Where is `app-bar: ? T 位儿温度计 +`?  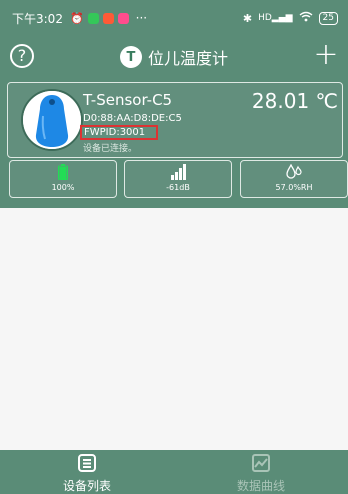 app-bar: ? T 位儿温度计 + is located at coordinates (174, 57).